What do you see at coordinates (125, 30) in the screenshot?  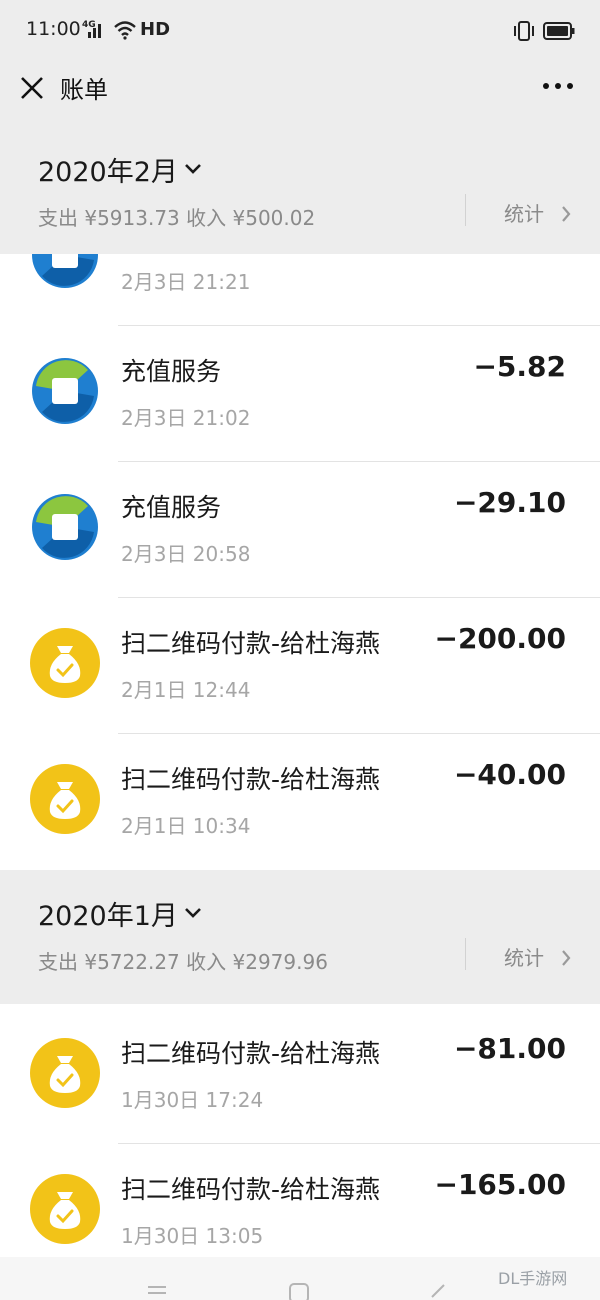 I see `wifi-icon` at bounding box center [125, 30].